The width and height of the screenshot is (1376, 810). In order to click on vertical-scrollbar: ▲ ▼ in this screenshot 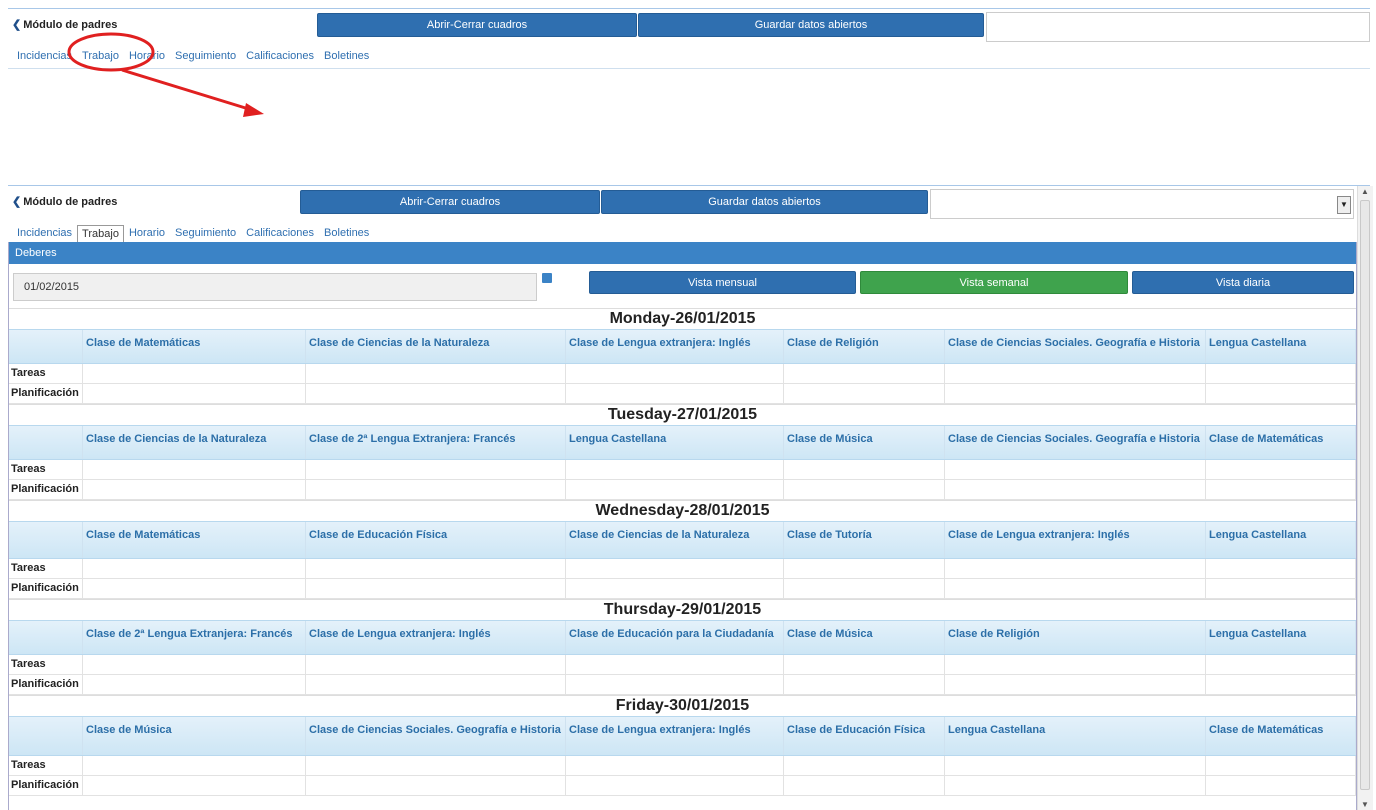, I will do `click(1365, 498)`.